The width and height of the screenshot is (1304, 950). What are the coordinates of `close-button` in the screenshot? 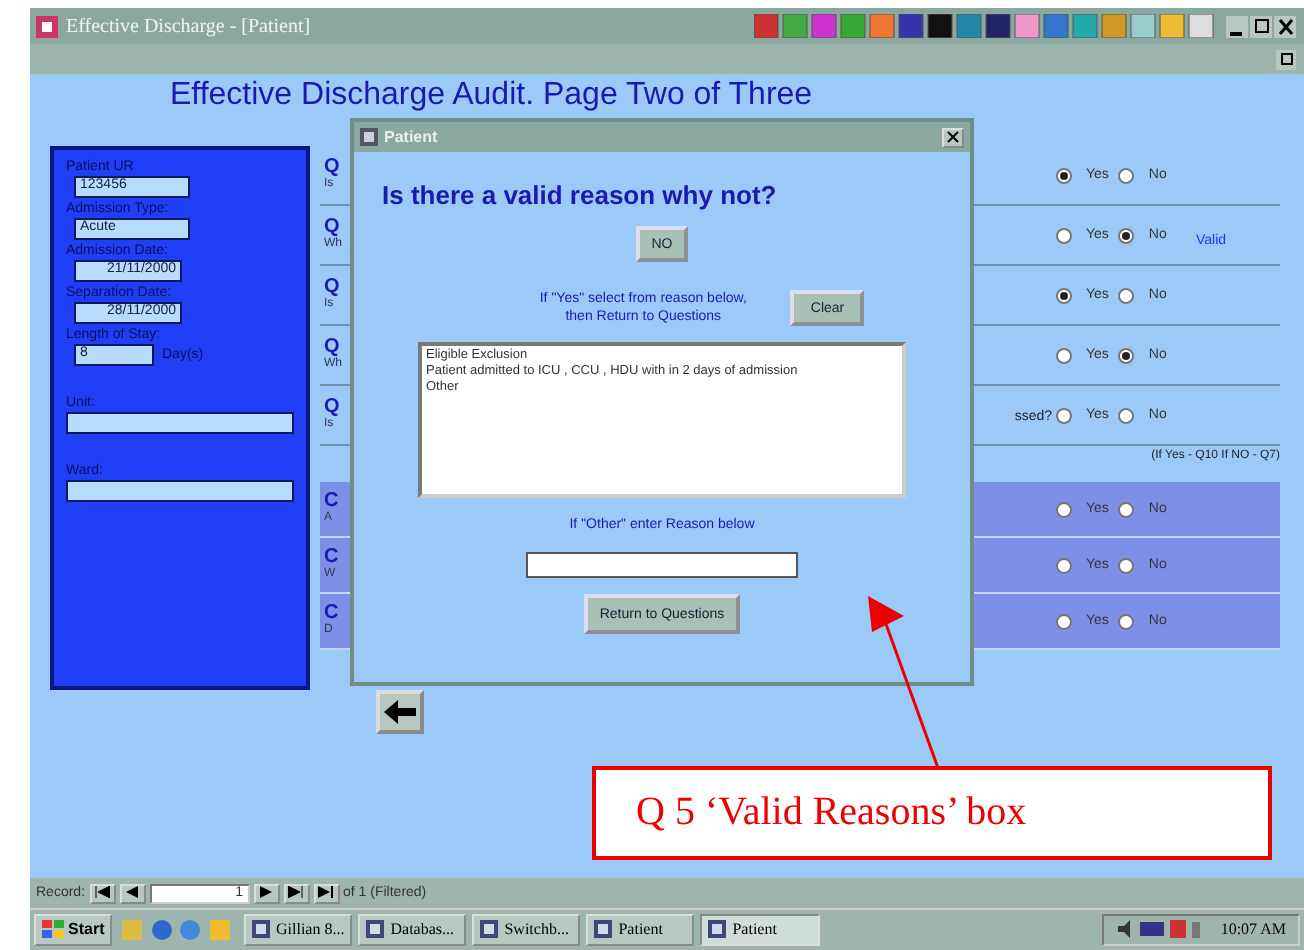 It's located at (953, 137).